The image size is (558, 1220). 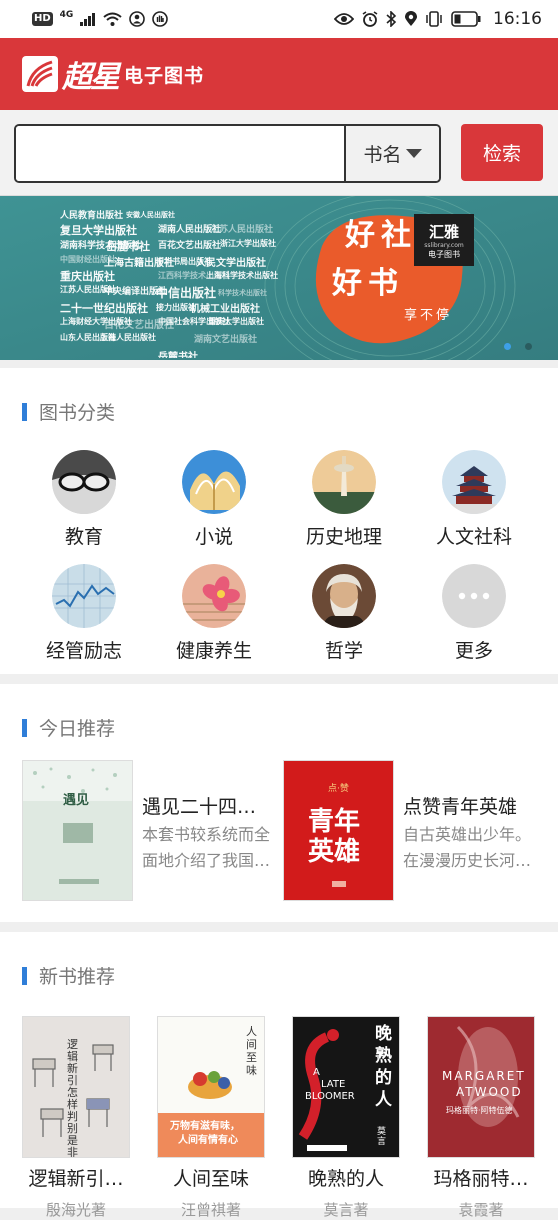 What do you see at coordinates (339, 884) in the screenshot?
I see `publisher-mark` at bounding box center [339, 884].